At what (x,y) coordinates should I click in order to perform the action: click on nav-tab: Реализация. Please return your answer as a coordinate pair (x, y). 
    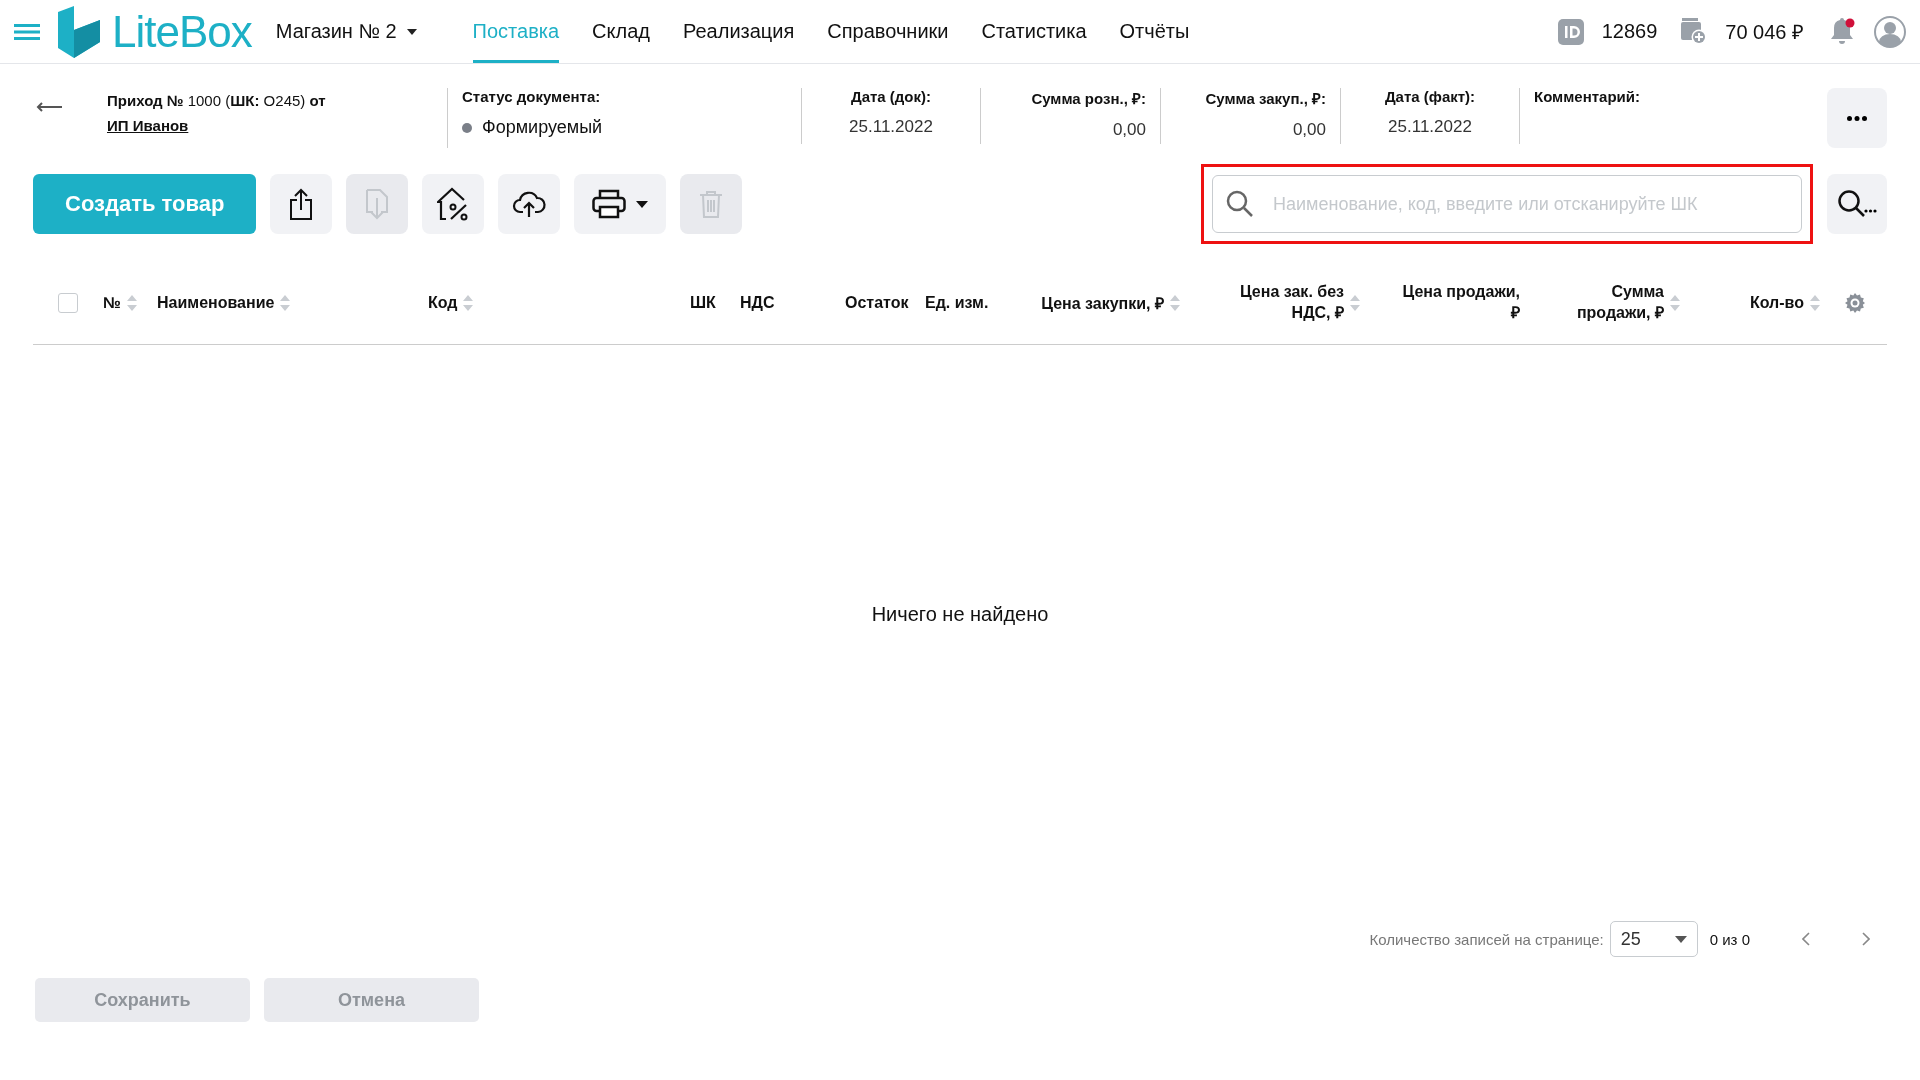
    Looking at the image, I should click on (739, 31).